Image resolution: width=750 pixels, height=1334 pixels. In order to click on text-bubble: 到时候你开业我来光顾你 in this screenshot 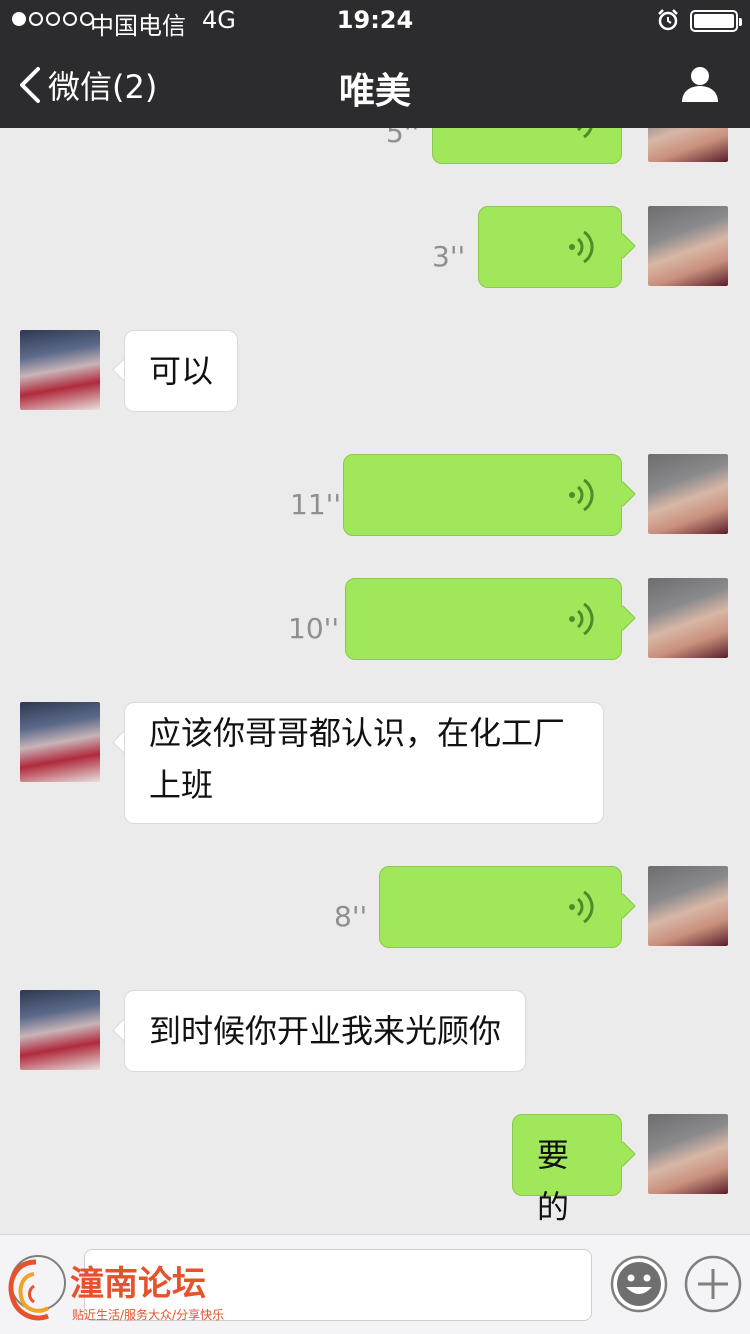, I will do `click(325, 1031)`.